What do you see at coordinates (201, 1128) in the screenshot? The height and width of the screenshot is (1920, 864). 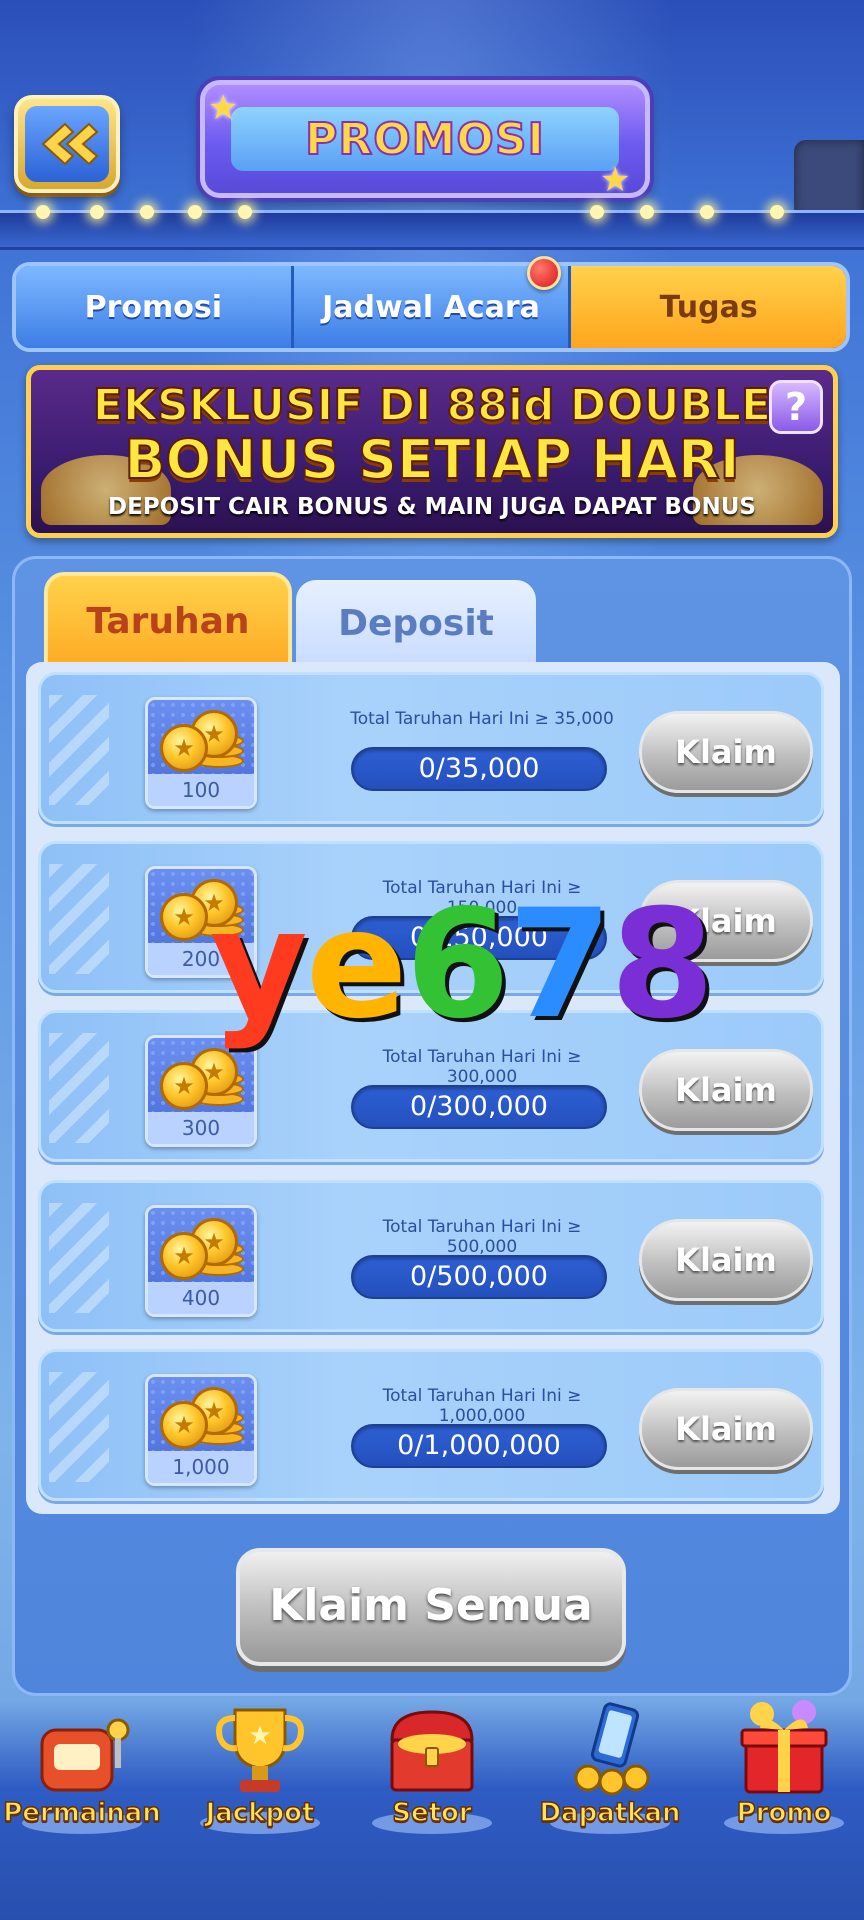 I see `reward-amount: 300` at bounding box center [201, 1128].